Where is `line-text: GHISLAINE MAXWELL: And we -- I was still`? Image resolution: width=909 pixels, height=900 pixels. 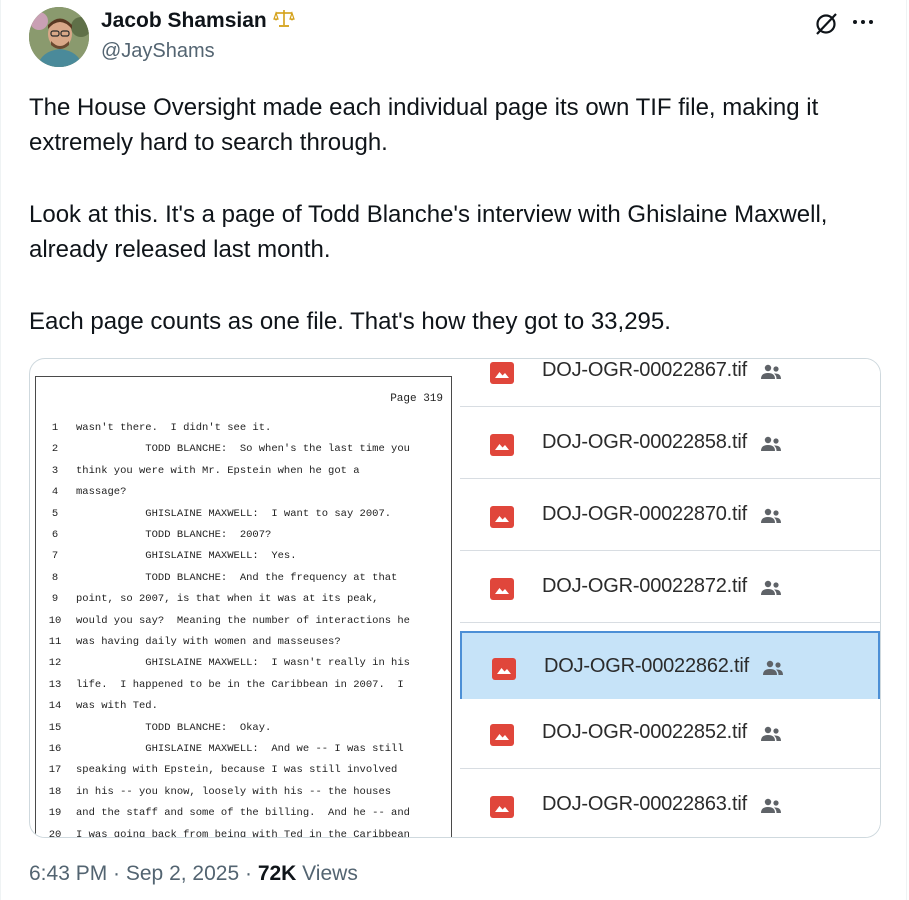 line-text: GHISLAINE MAXWELL: And we -- I was still is located at coordinates (240, 749).